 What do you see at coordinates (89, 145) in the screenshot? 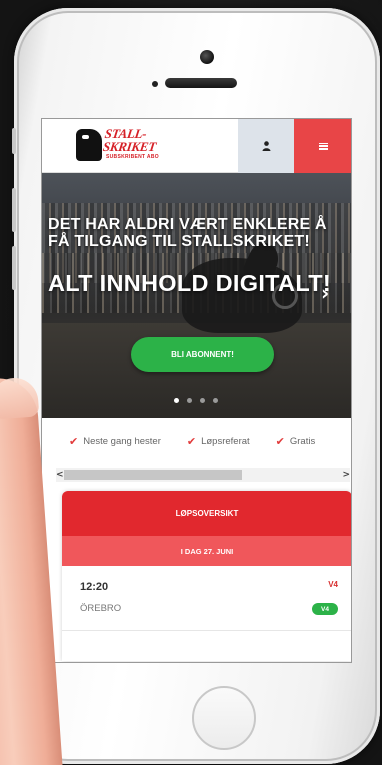
I see `horse-logo-icon` at bounding box center [89, 145].